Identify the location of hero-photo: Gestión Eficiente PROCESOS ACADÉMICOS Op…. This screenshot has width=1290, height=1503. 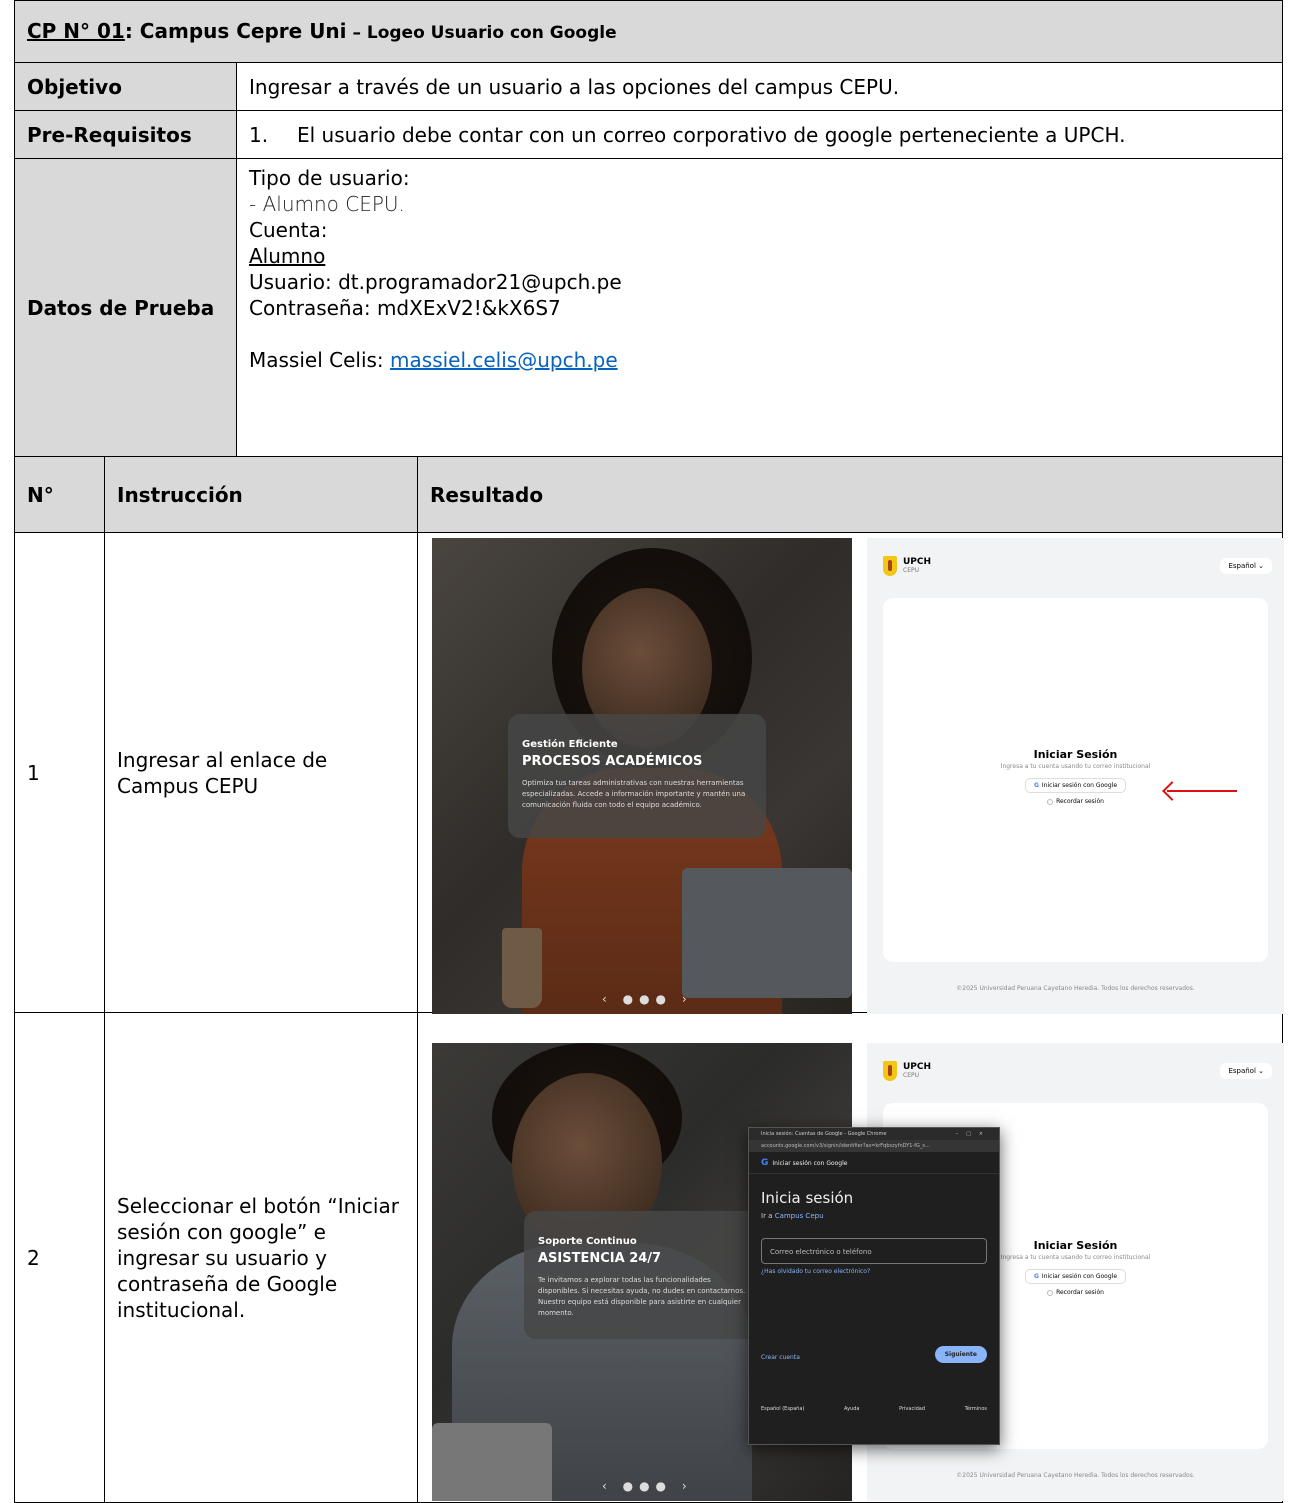
(642, 776).